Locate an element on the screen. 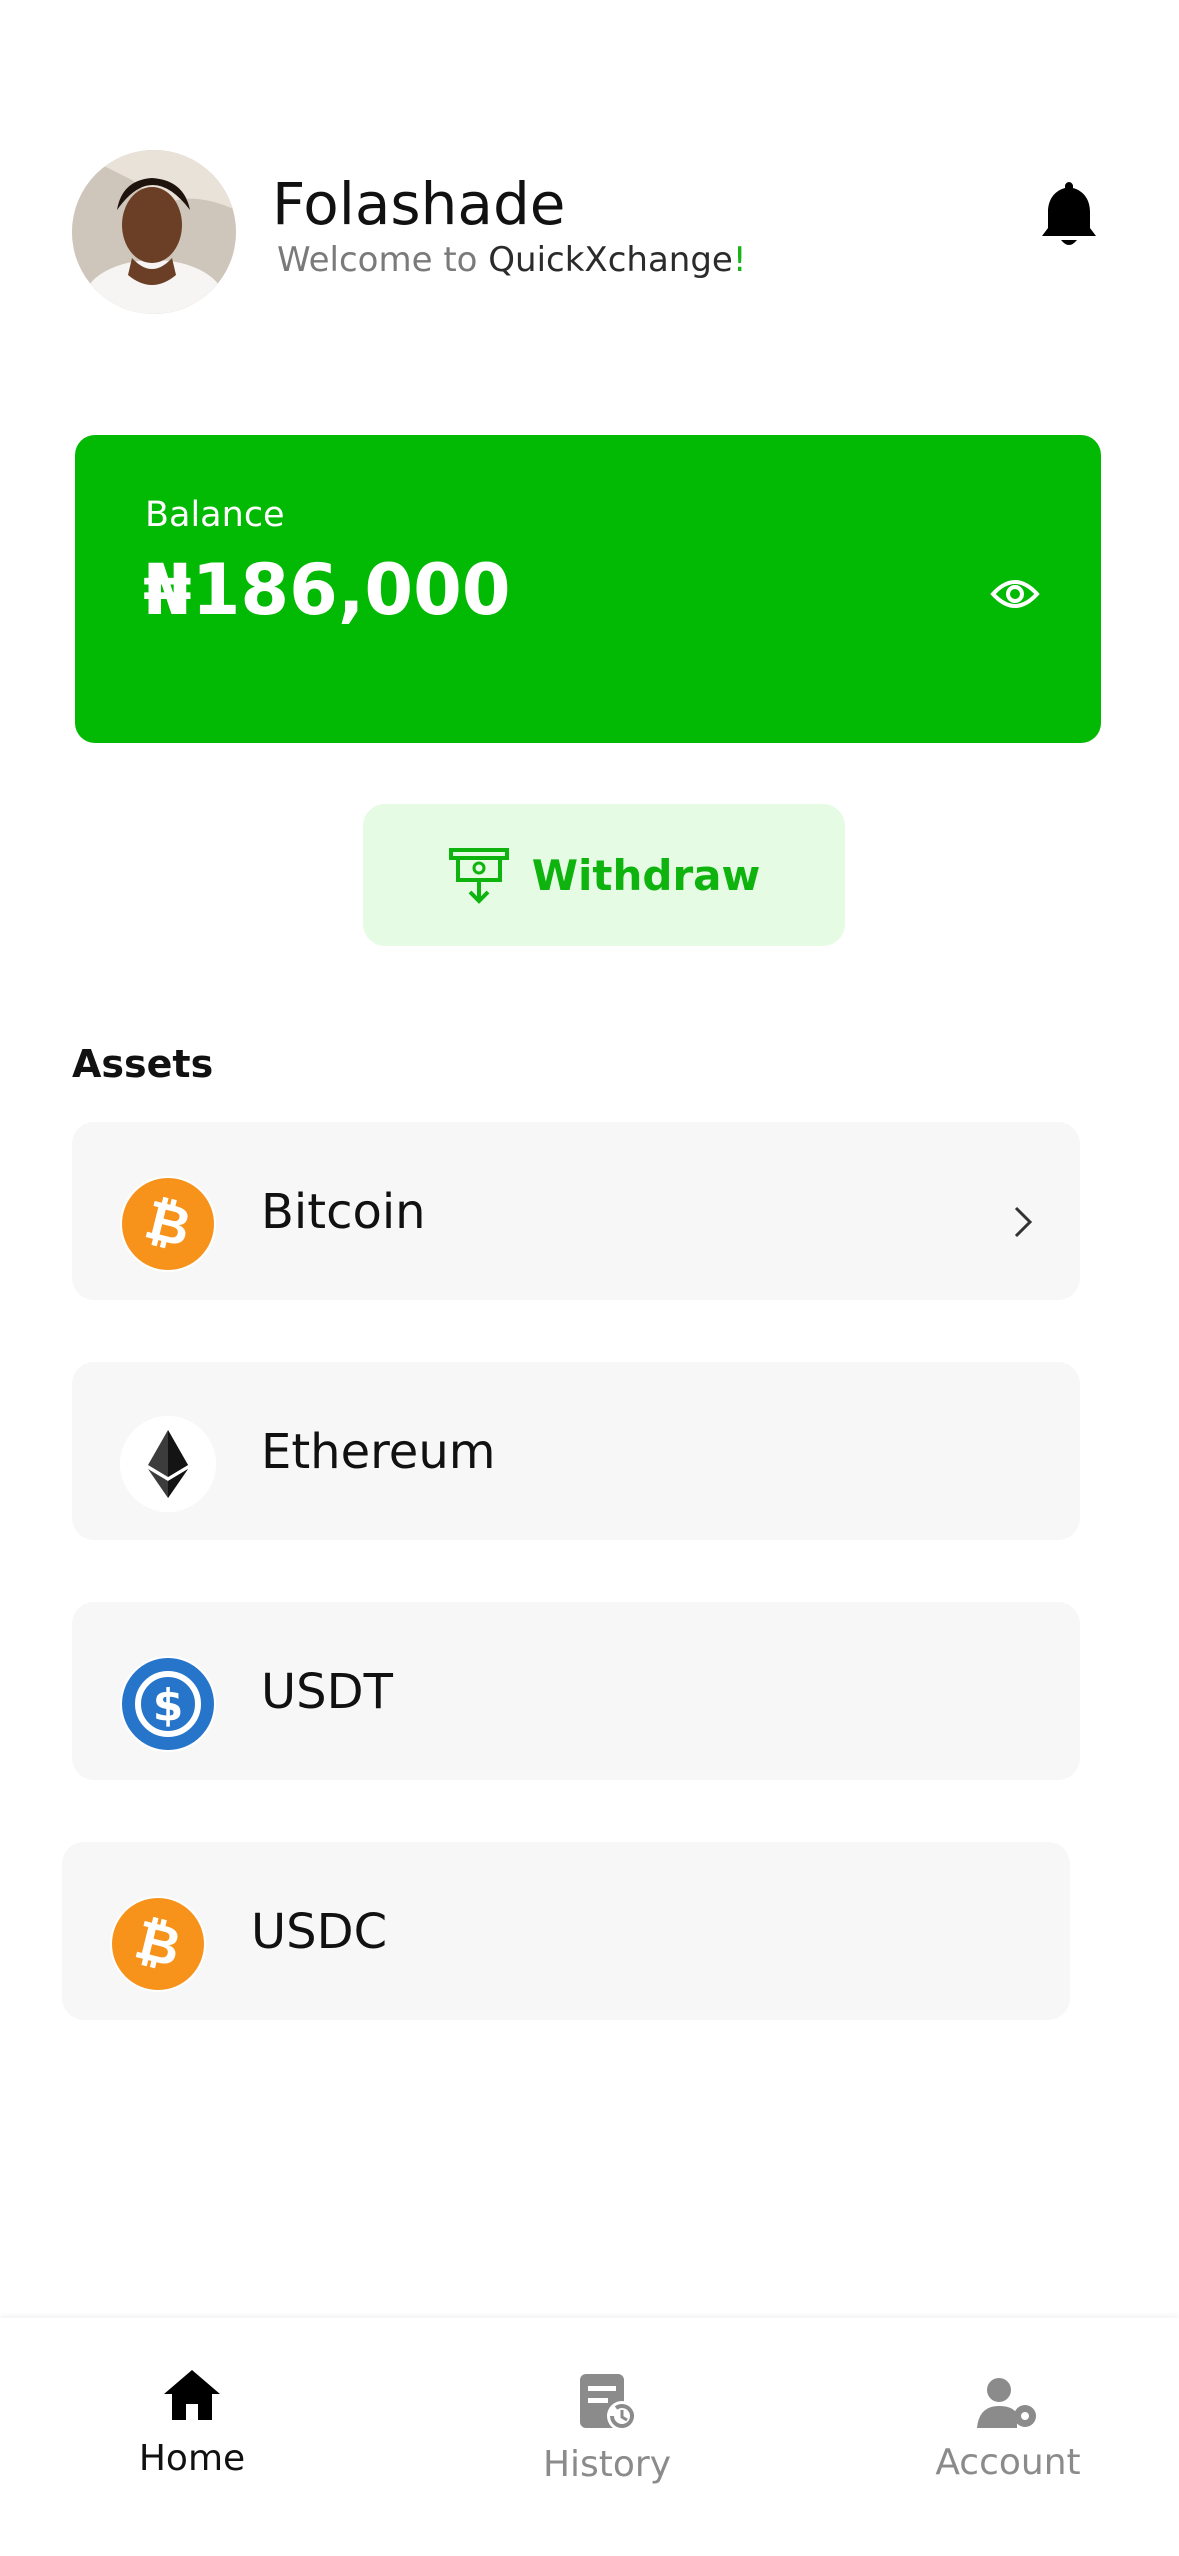 Image resolution: width=1179 pixels, height=2556 pixels. asset-item-bitcoin: ₿ Bitcoin is located at coordinates (576, 1211).